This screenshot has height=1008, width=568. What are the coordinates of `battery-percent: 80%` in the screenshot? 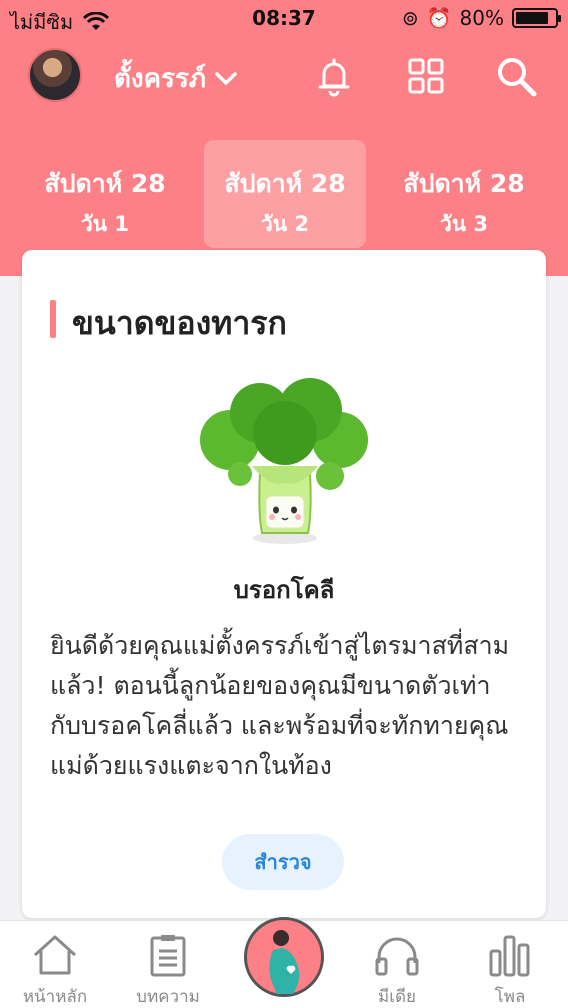 It's located at (481, 18).